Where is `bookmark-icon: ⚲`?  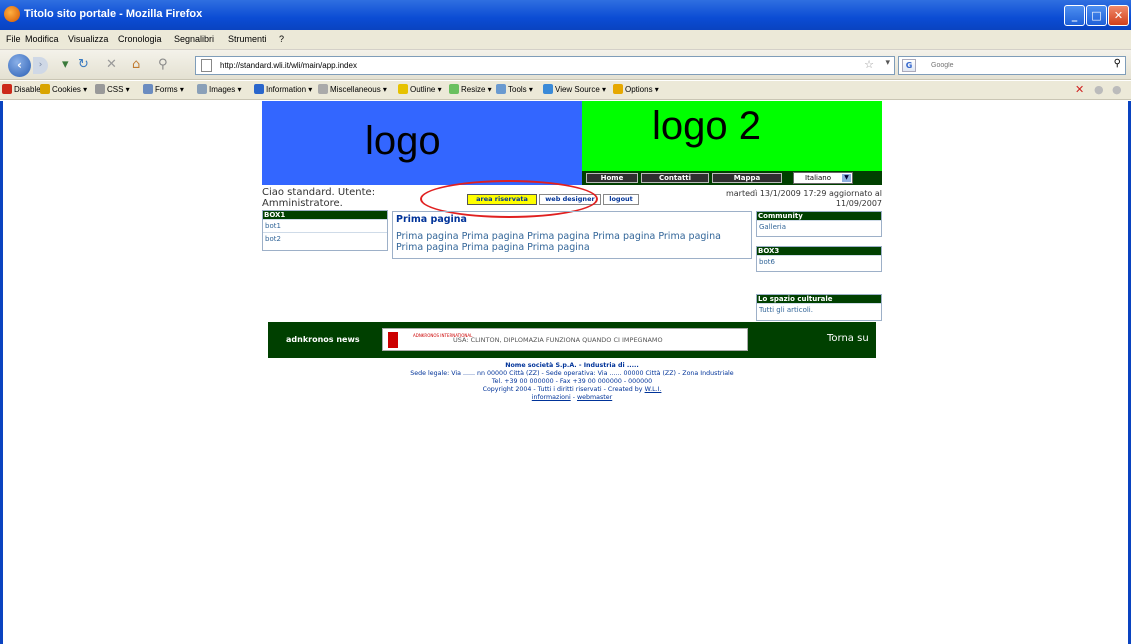 bookmark-icon: ⚲ is located at coordinates (163, 65).